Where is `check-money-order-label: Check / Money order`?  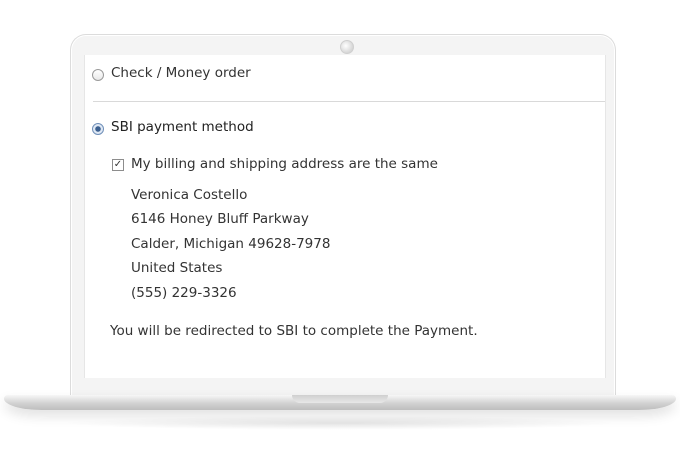 check-money-order-label: Check / Money order is located at coordinates (181, 73).